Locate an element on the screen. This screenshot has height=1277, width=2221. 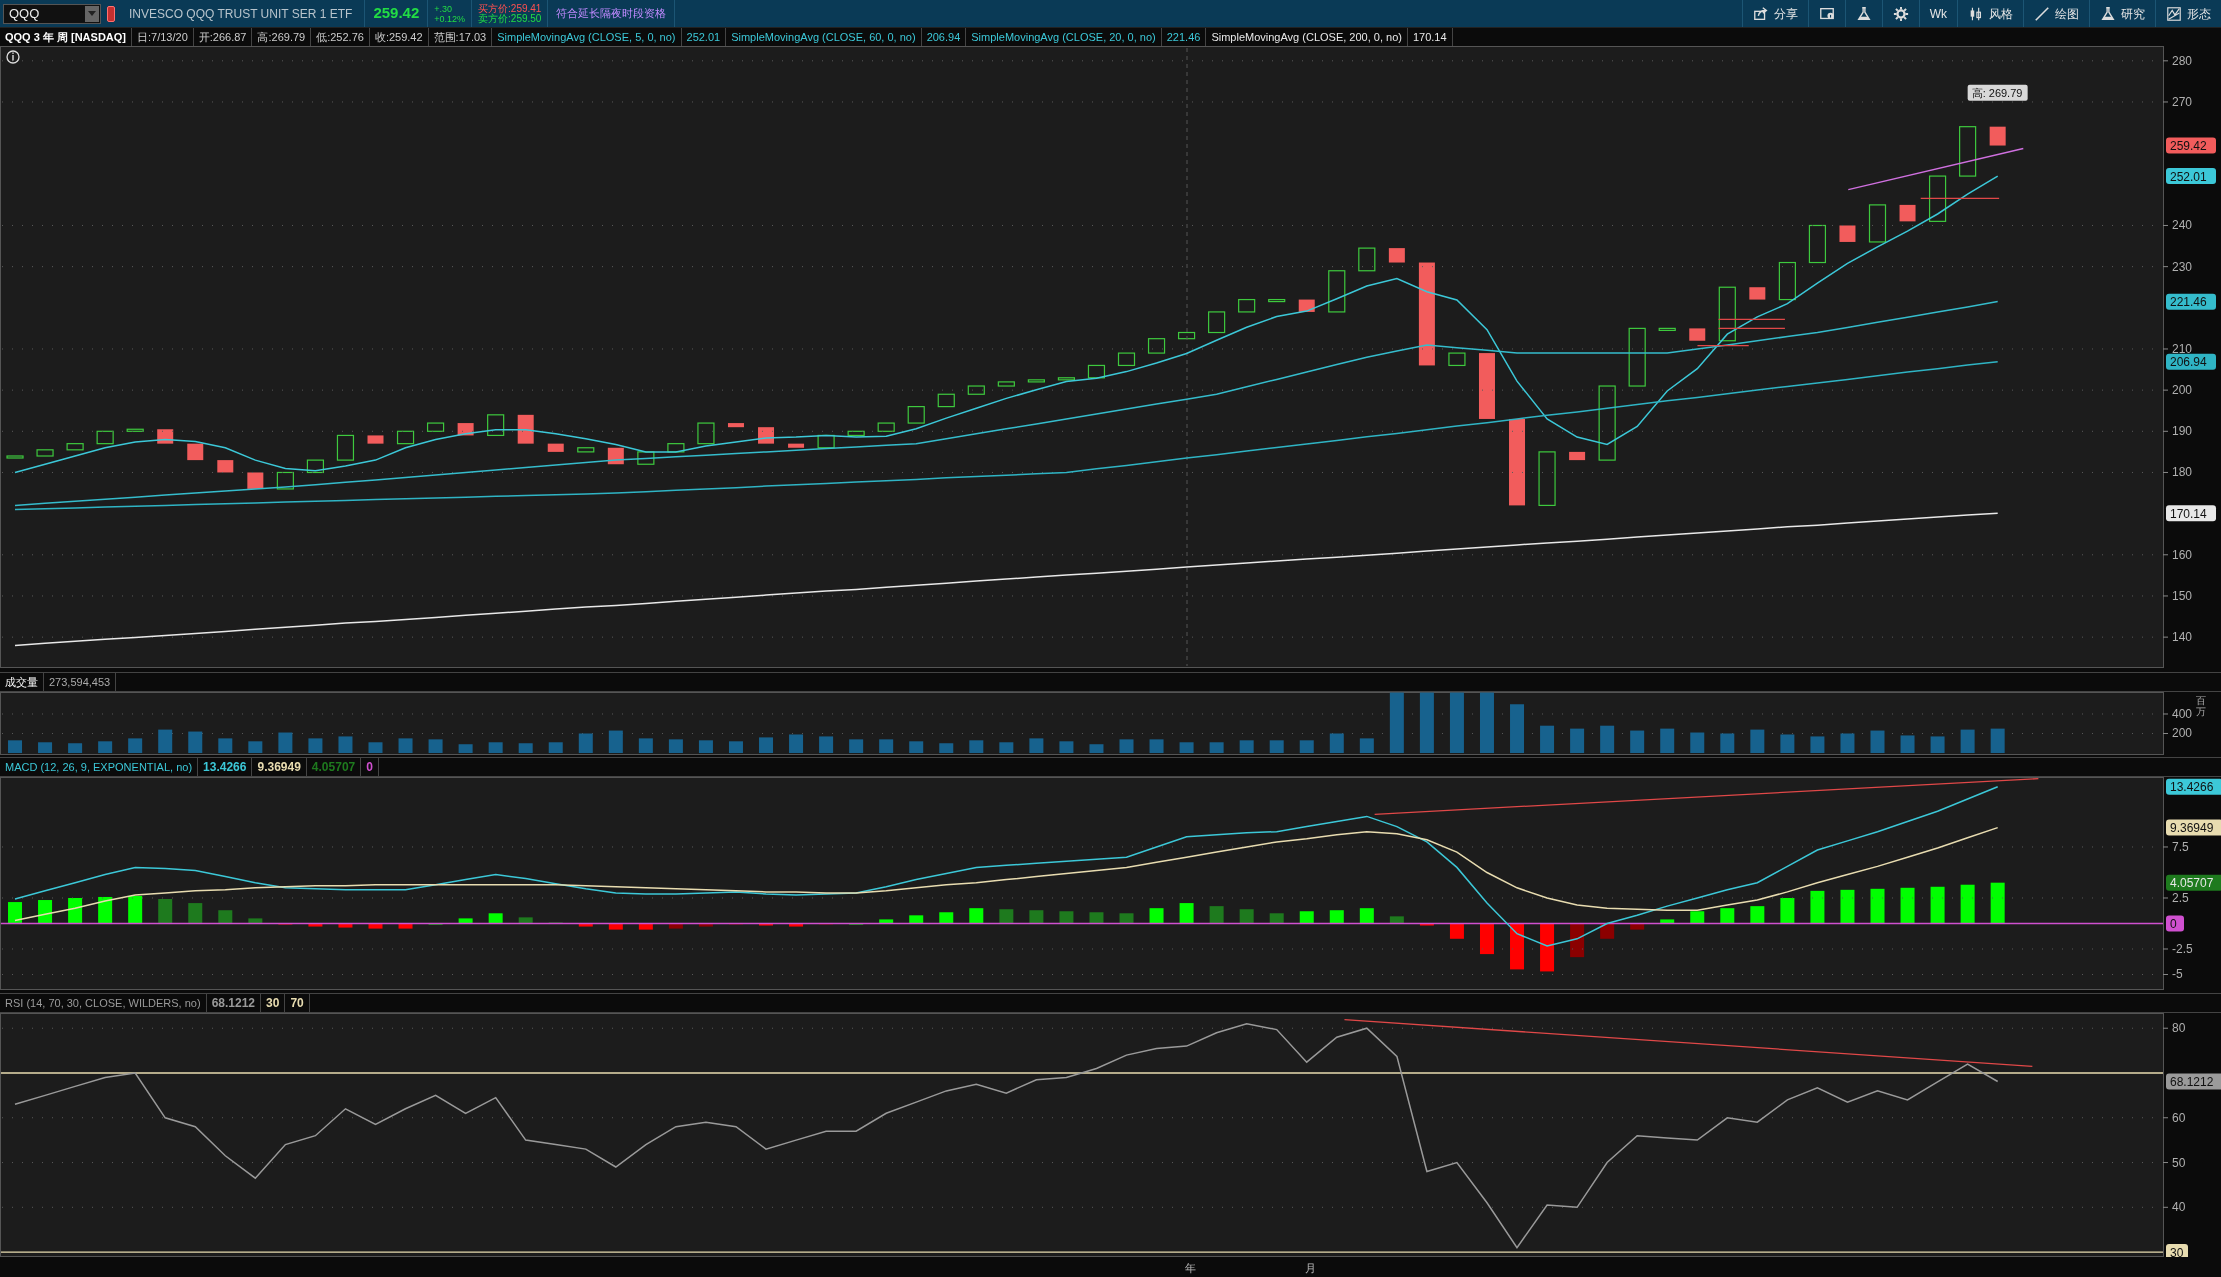
percent-change: +0.12% is located at coordinates (450, 18).